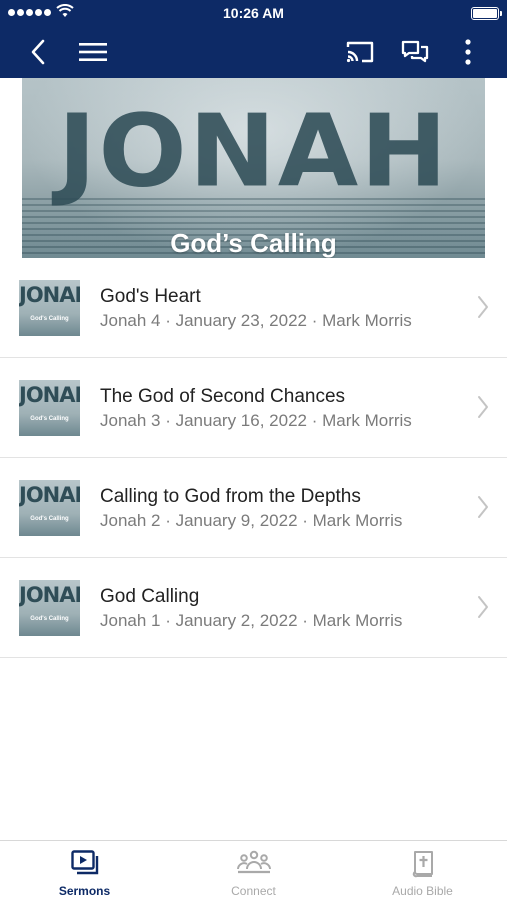 The height and width of the screenshot is (901, 507). What do you see at coordinates (230, 496) in the screenshot?
I see `sermon-title: Calling to God from the Depths` at bounding box center [230, 496].